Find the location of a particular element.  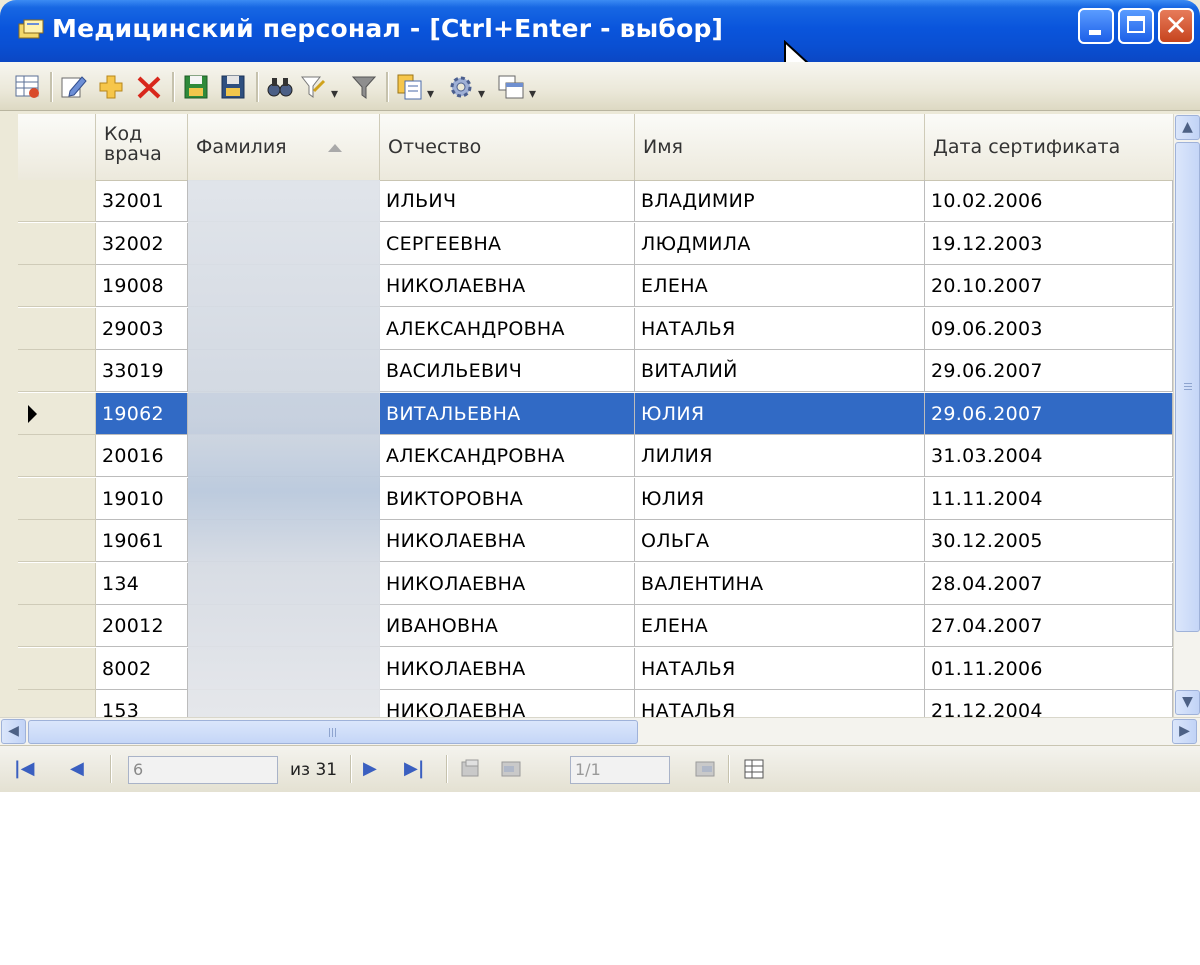

column-header-surname: Фамилия is located at coordinates (284, 147).